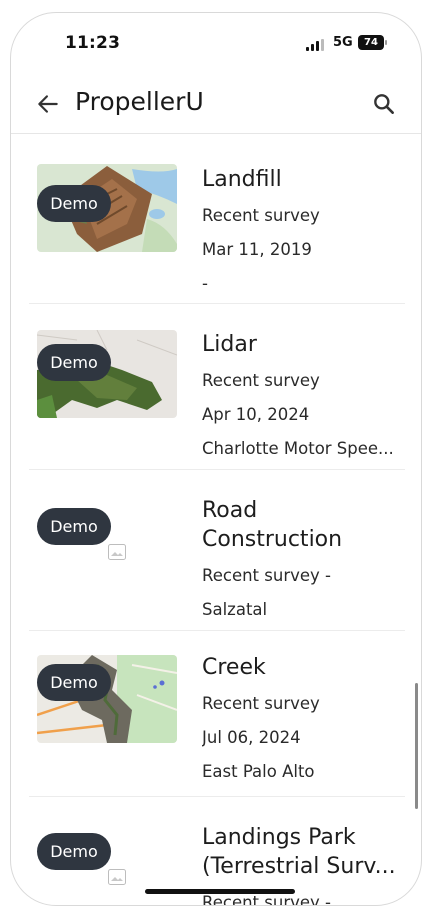 This screenshot has width=430, height=917. What do you see at coordinates (256, 414) in the screenshot?
I see `project-date: Apr 10, 2024` at bounding box center [256, 414].